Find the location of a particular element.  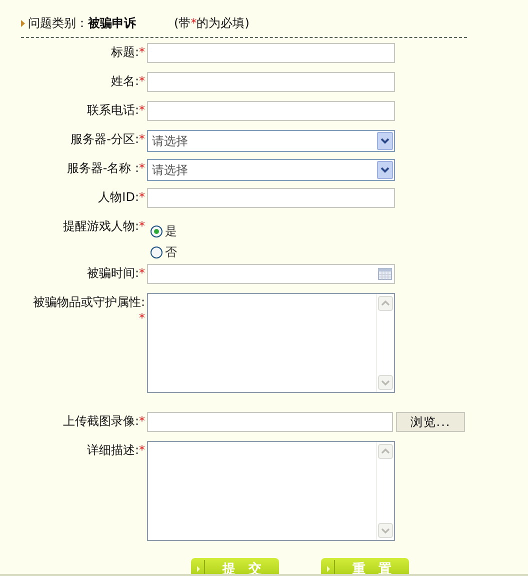

field-label: 提醒游戏人物:* is located at coordinates (103, 226).